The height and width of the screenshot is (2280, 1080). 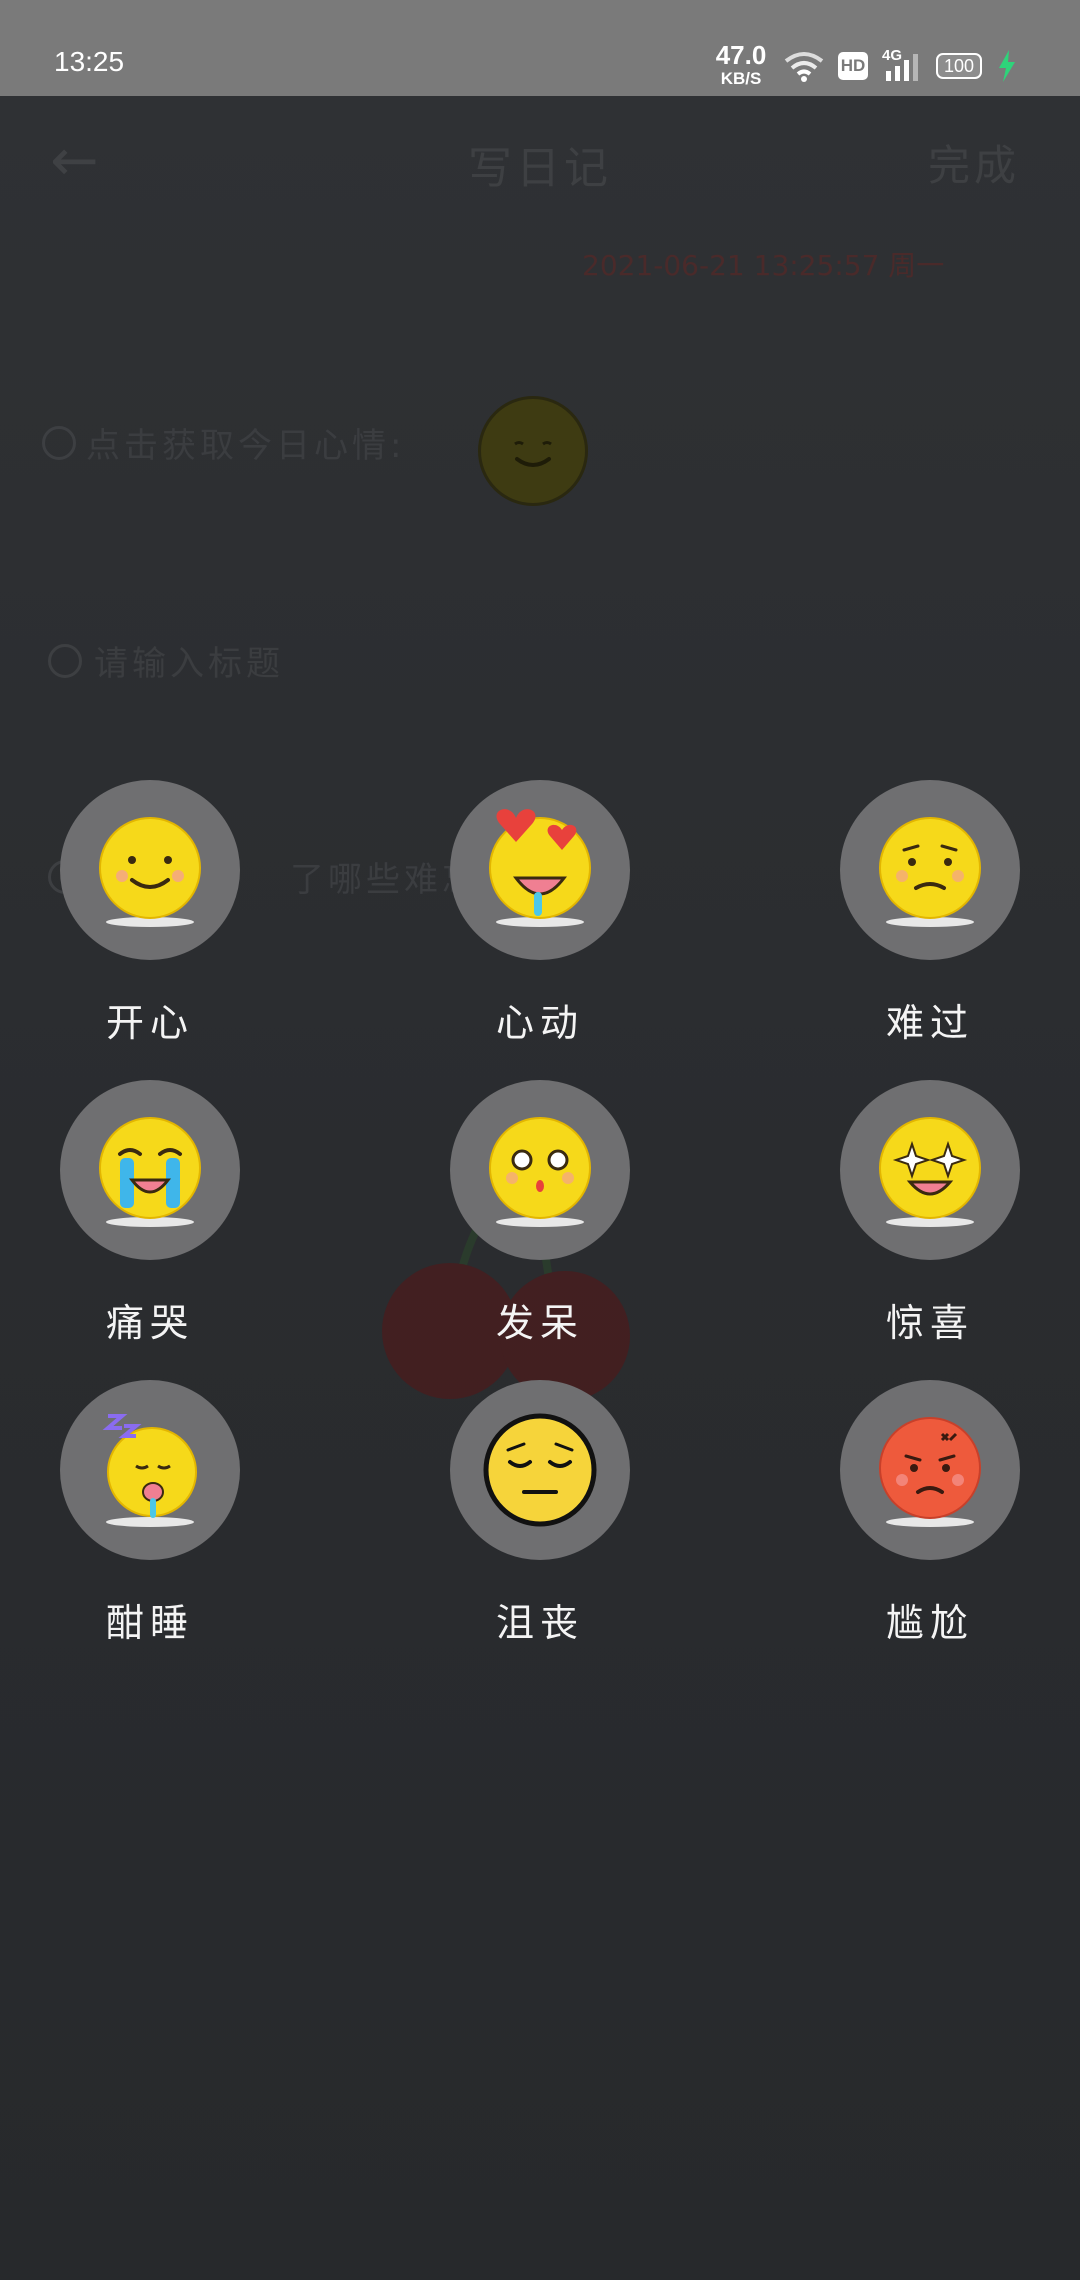 I want to click on mood-option-crying: 痛哭, so click(x=150, y=1230).